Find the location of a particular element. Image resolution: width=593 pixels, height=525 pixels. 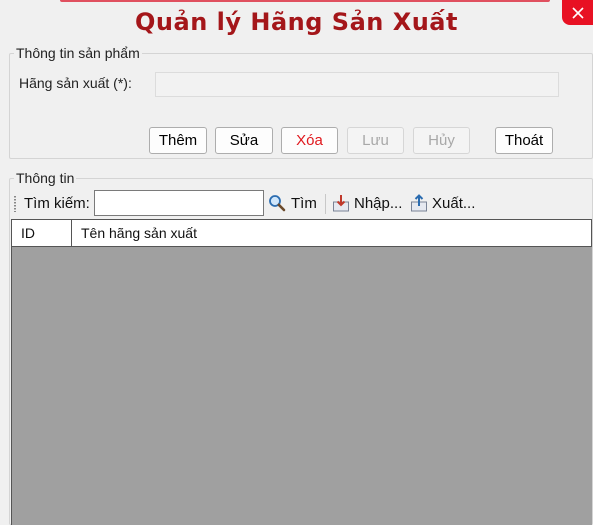

manufacturer-label: Hãng sản xuất (*): is located at coordinates (75, 83).